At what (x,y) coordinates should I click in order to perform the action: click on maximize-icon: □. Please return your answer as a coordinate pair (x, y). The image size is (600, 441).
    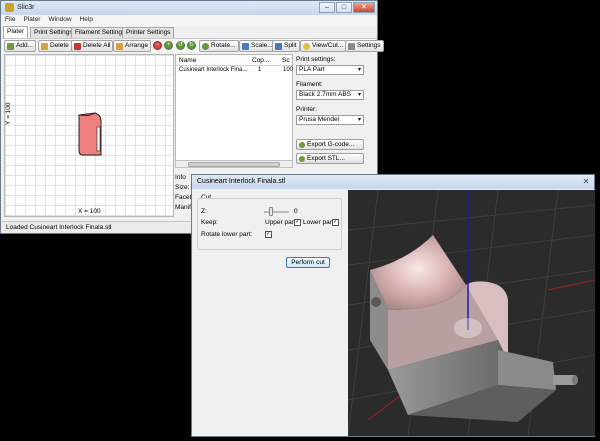
    Looking at the image, I should click on (344, 7).